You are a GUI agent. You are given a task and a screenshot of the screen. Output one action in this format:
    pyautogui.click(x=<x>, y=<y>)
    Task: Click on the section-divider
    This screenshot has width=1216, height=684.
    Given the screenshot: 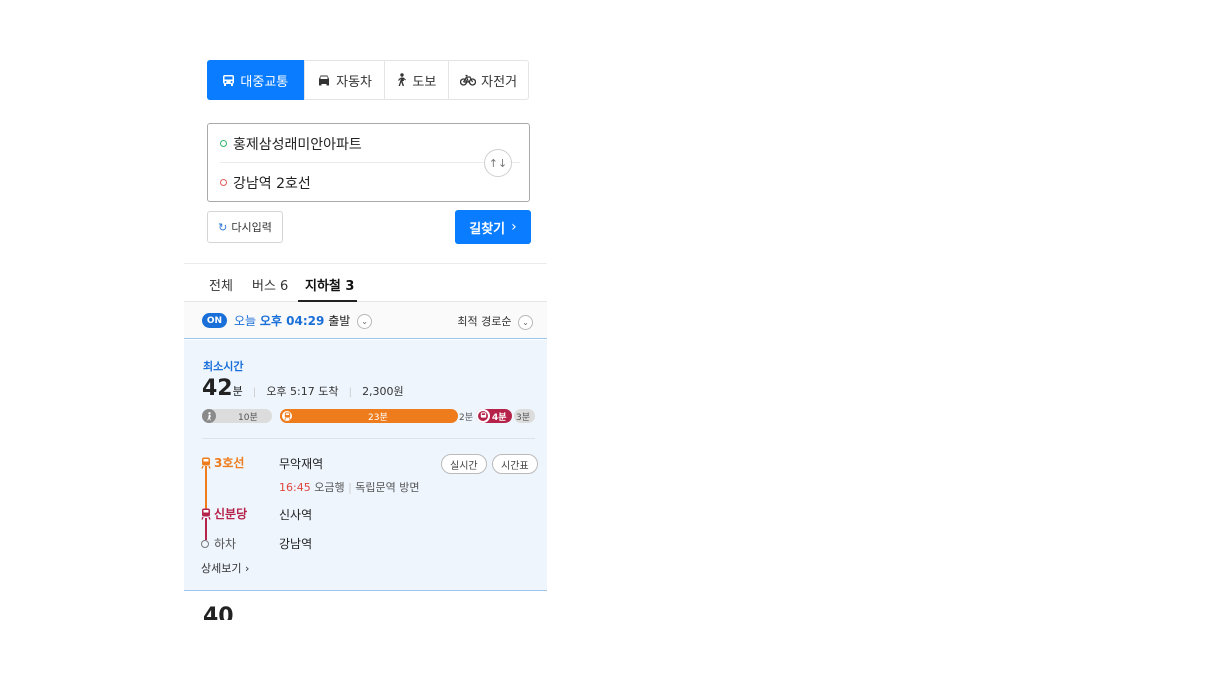 What is the action you would take?
    pyautogui.click(x=365, y=263)
    